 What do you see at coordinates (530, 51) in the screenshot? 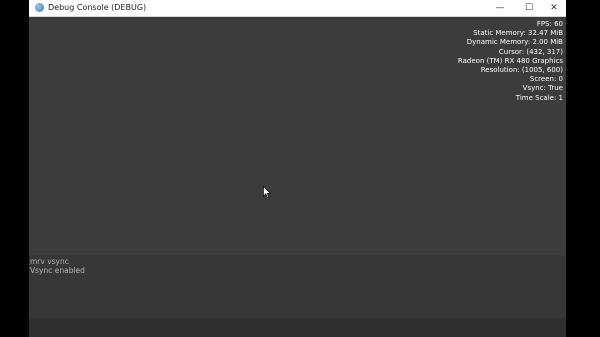
I see `cursor-readout: Cursor: (432, 317)` at bounding box center [530, 51].